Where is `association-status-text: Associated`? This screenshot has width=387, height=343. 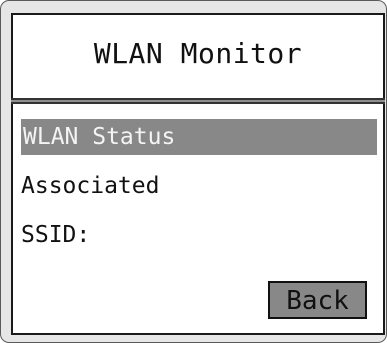
association-status-text: Associated is located at coordinates (90, 186).